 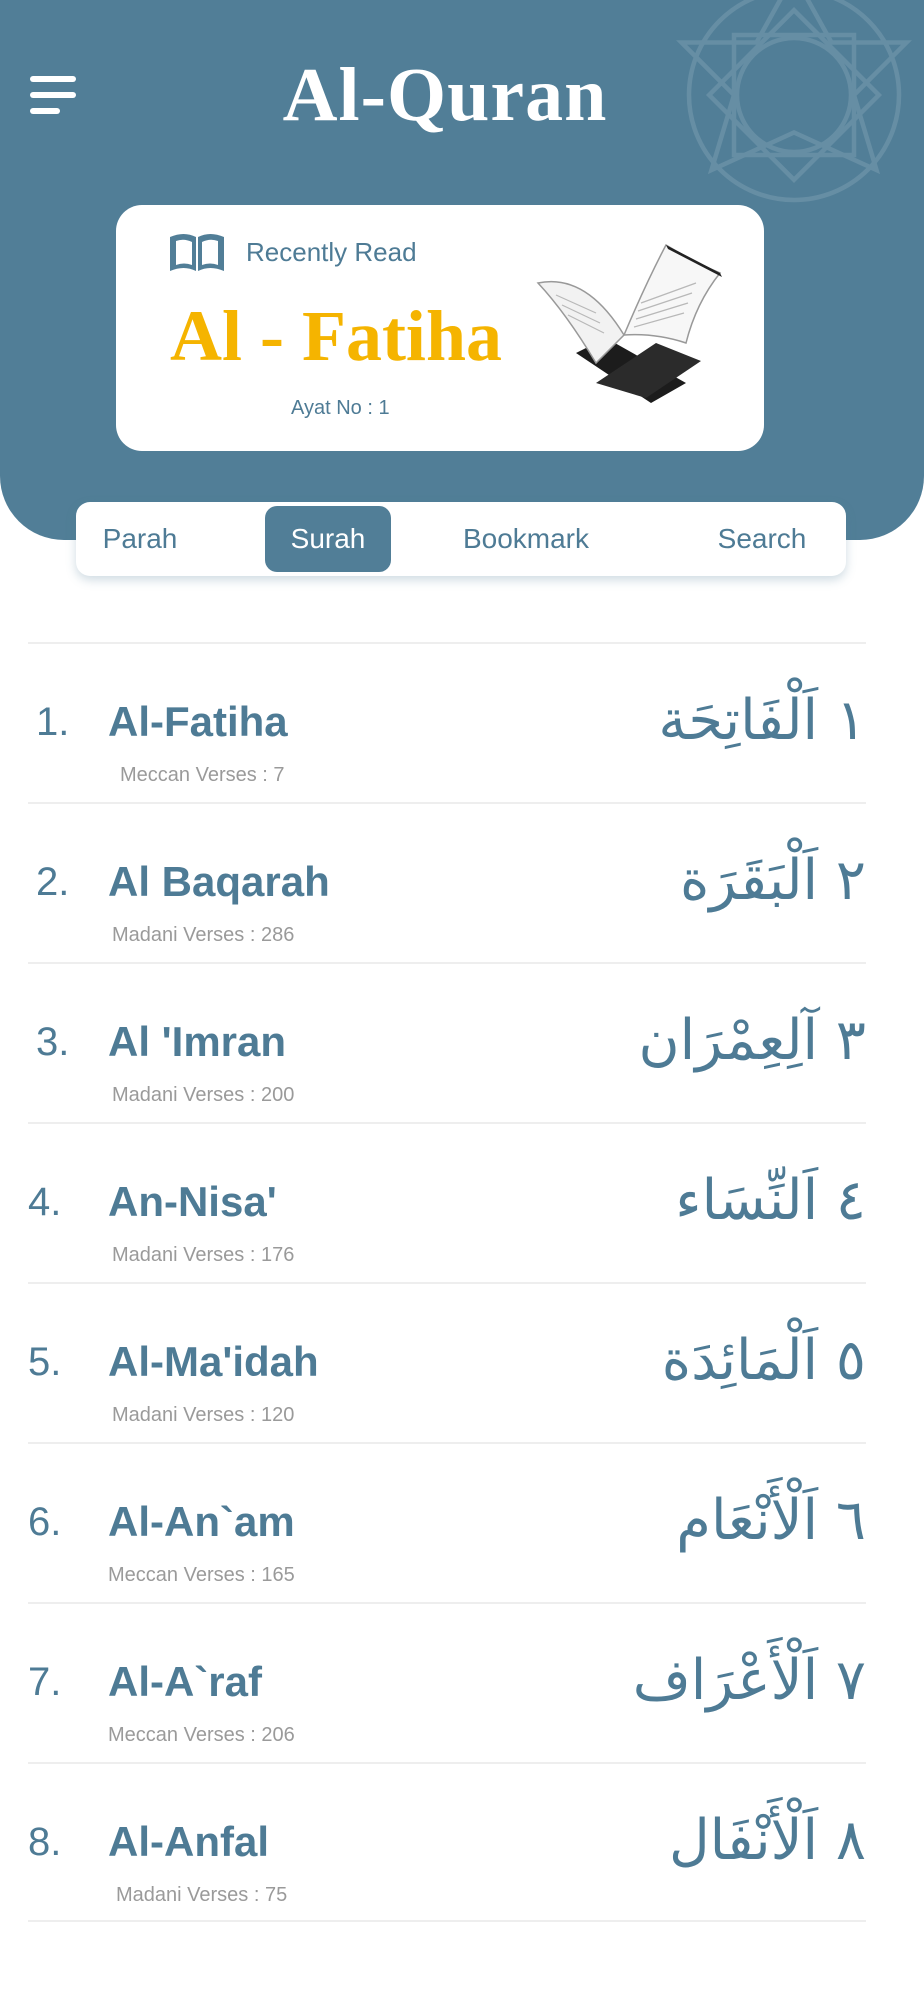 What do you see at coordinates (53, 882) in the screenshot?
I see `surah-number: 2.` at bounding box center [53, 882].